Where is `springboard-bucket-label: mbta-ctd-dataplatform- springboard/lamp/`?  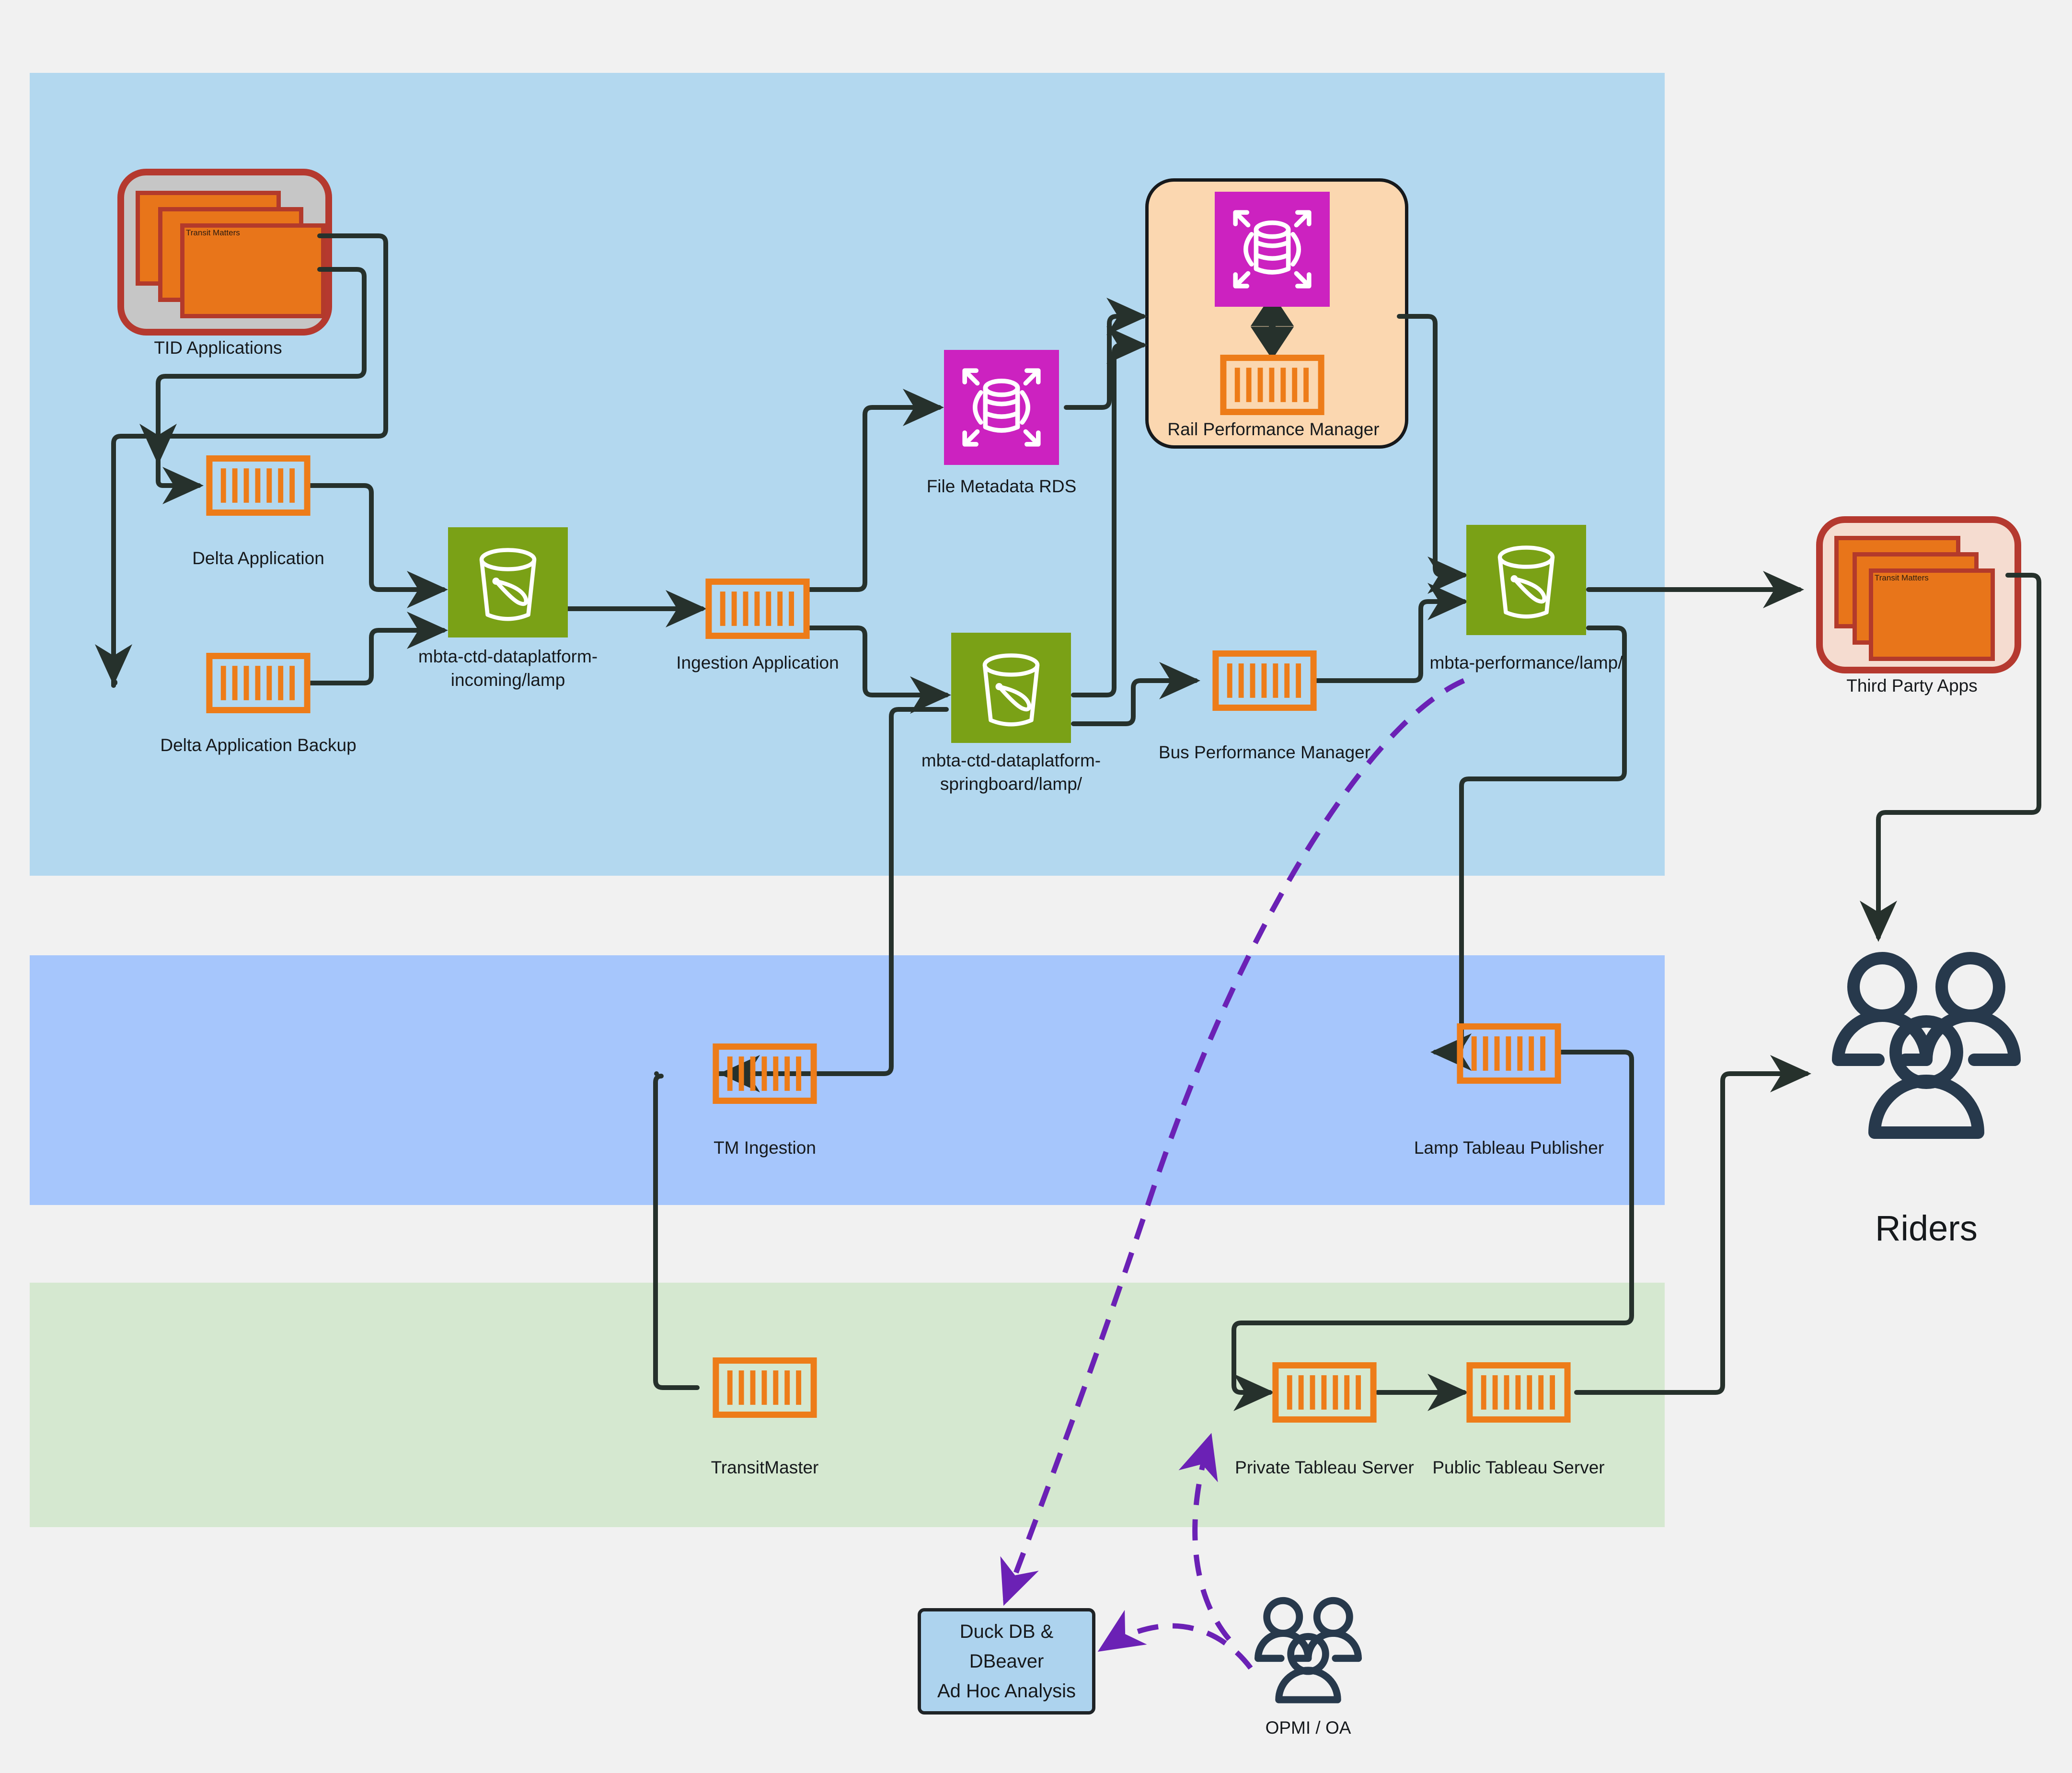
springboard-bucket-label: mbta-ctd-dataplatform- springboard/lamp/ is located at coordinates (1011, 772).